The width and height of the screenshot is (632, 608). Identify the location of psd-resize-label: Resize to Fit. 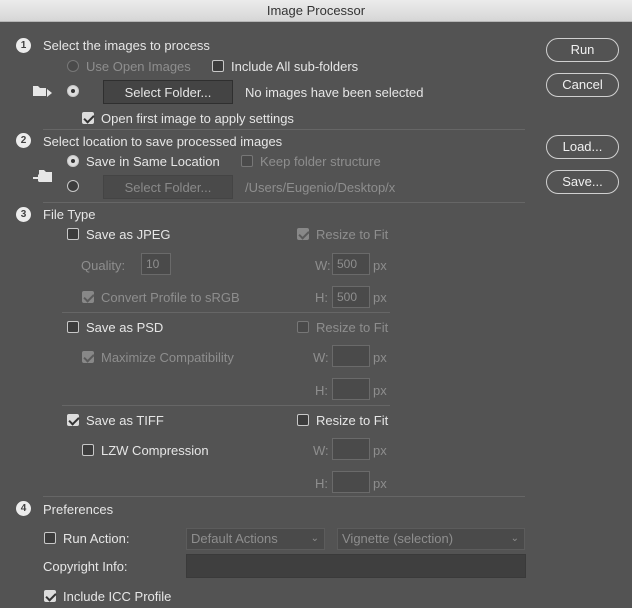
(352, 327).